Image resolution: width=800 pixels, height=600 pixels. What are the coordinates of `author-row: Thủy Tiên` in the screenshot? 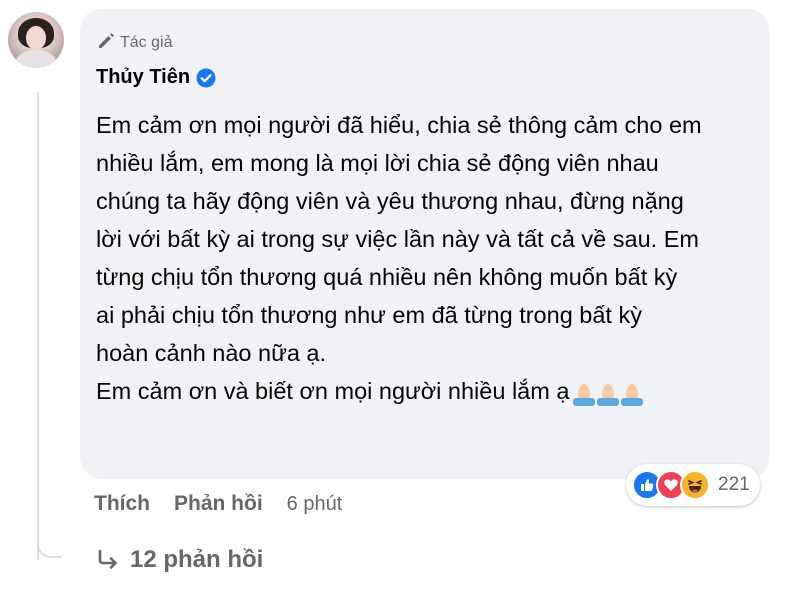 It's located at (156, 77).